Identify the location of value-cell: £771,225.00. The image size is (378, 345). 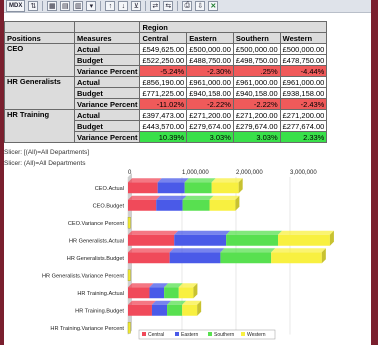
(163, 93).